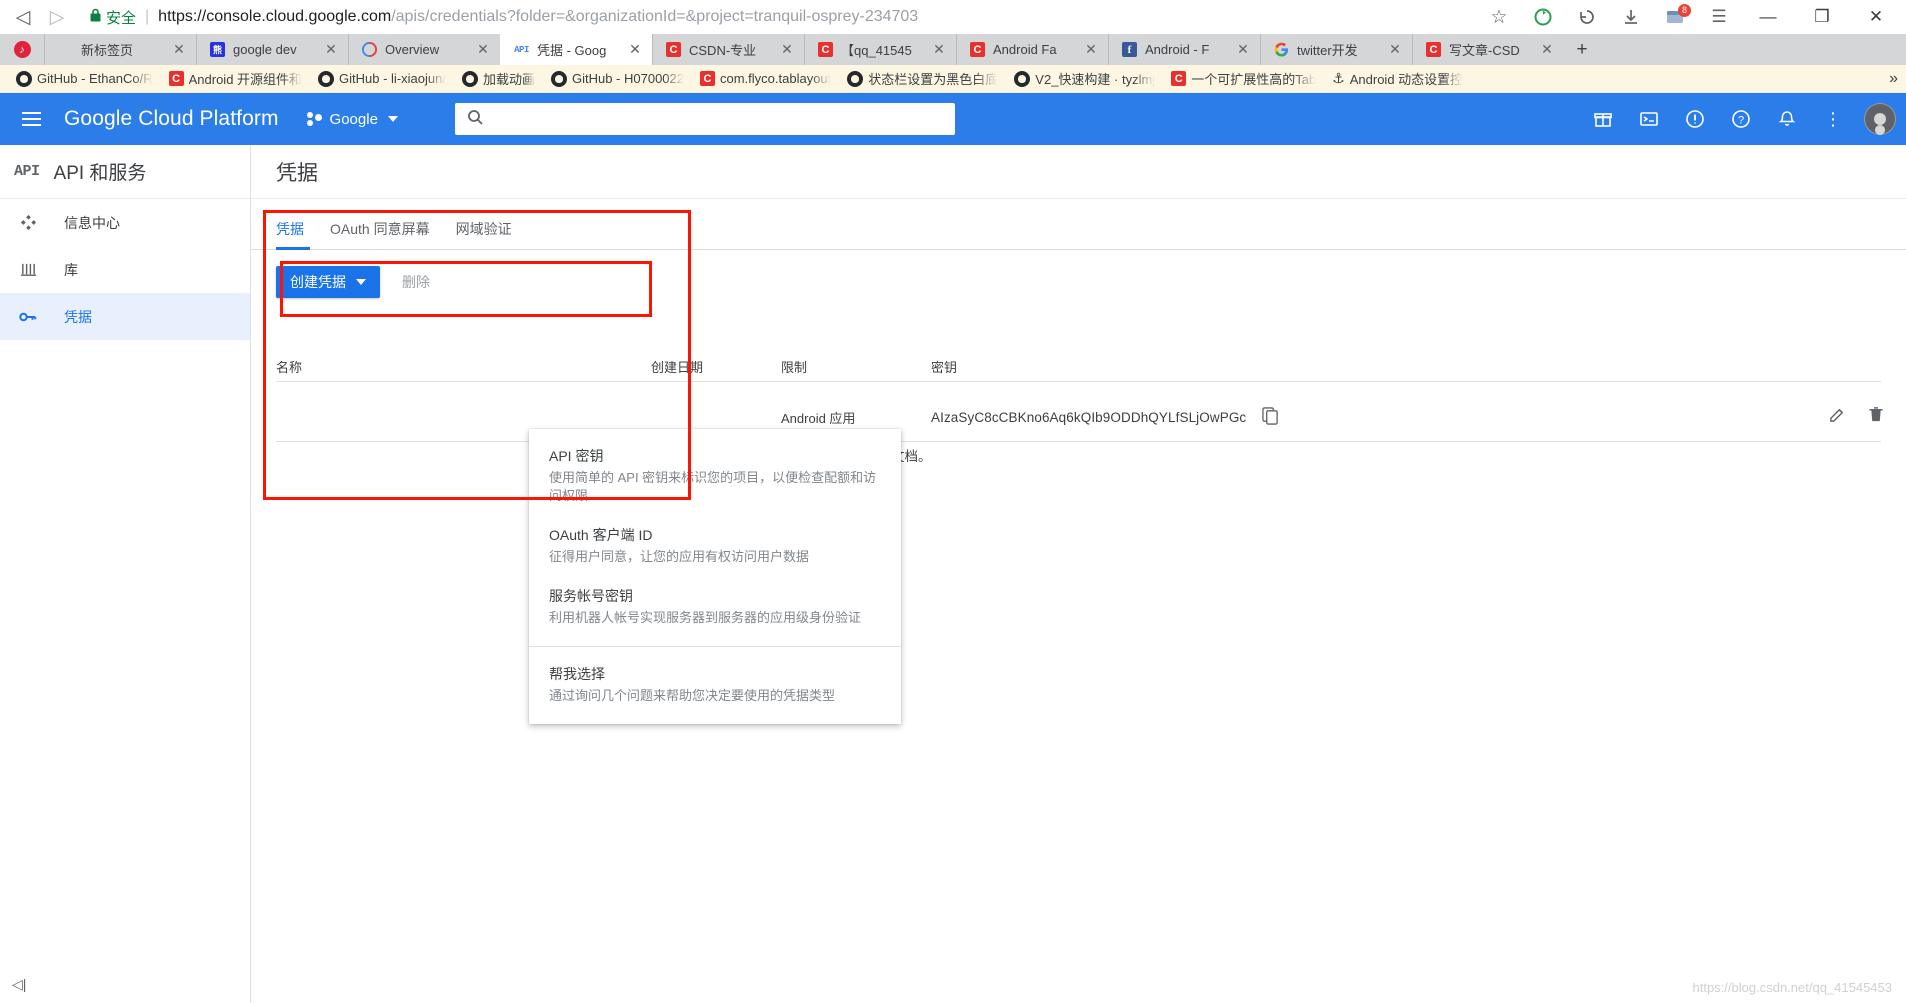 The width and height of the screenshot is (1906, 1003). Describe the element at coordinates (1243, 79) in the screenshot. I see `bookmark-item: C 一个可扩展性高的Tab` at that location.